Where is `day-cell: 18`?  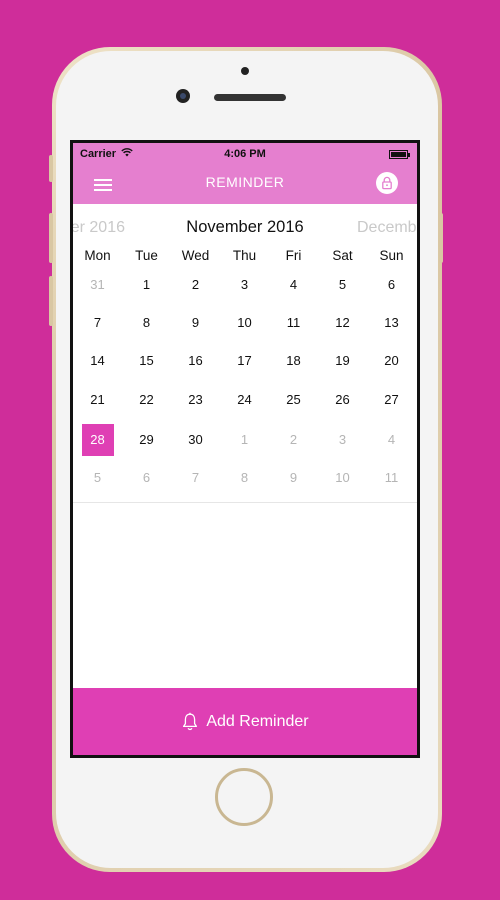 day-cell: 18 is located at coordinates (293, 361).